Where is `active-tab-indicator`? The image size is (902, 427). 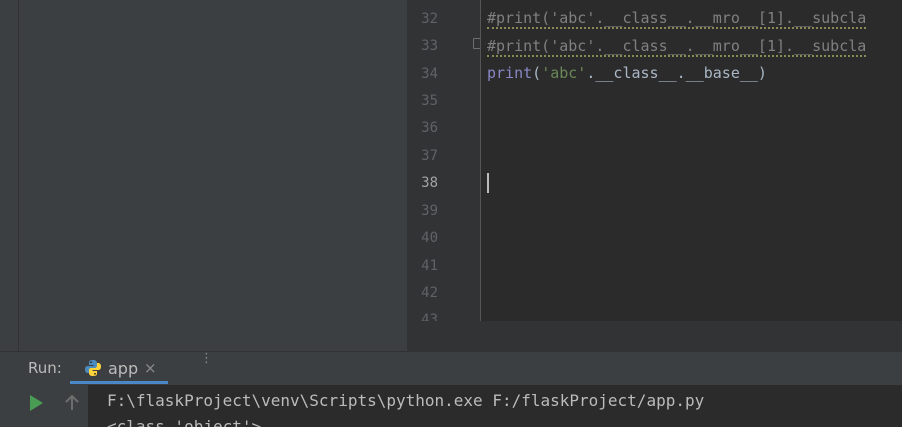 active-tab-indicator is located at coordinates (119, 382).